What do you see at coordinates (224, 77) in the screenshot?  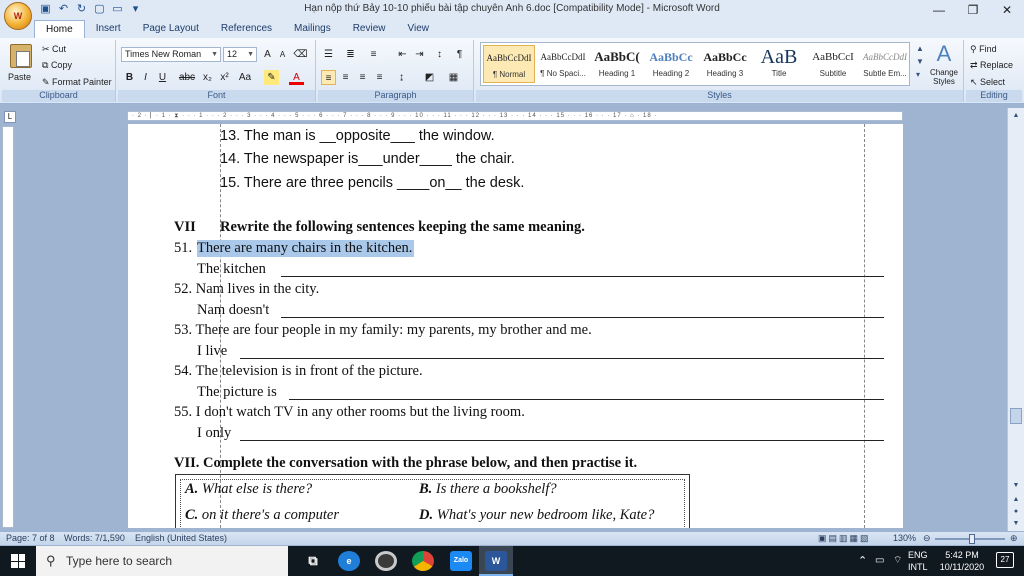 I see `superscript-icon: x²` at bounding box center [224, 77].